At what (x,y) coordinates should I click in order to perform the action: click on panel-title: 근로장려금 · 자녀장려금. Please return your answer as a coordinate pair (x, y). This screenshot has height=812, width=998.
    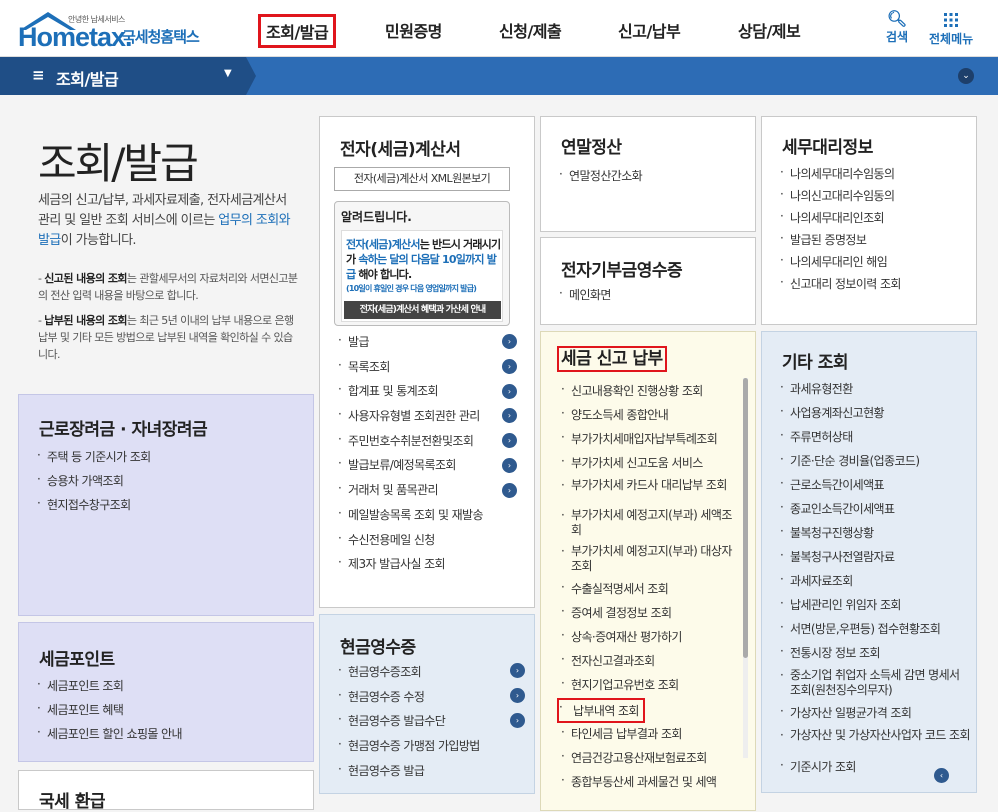
    Looking at the image, I should click on (123, 430).